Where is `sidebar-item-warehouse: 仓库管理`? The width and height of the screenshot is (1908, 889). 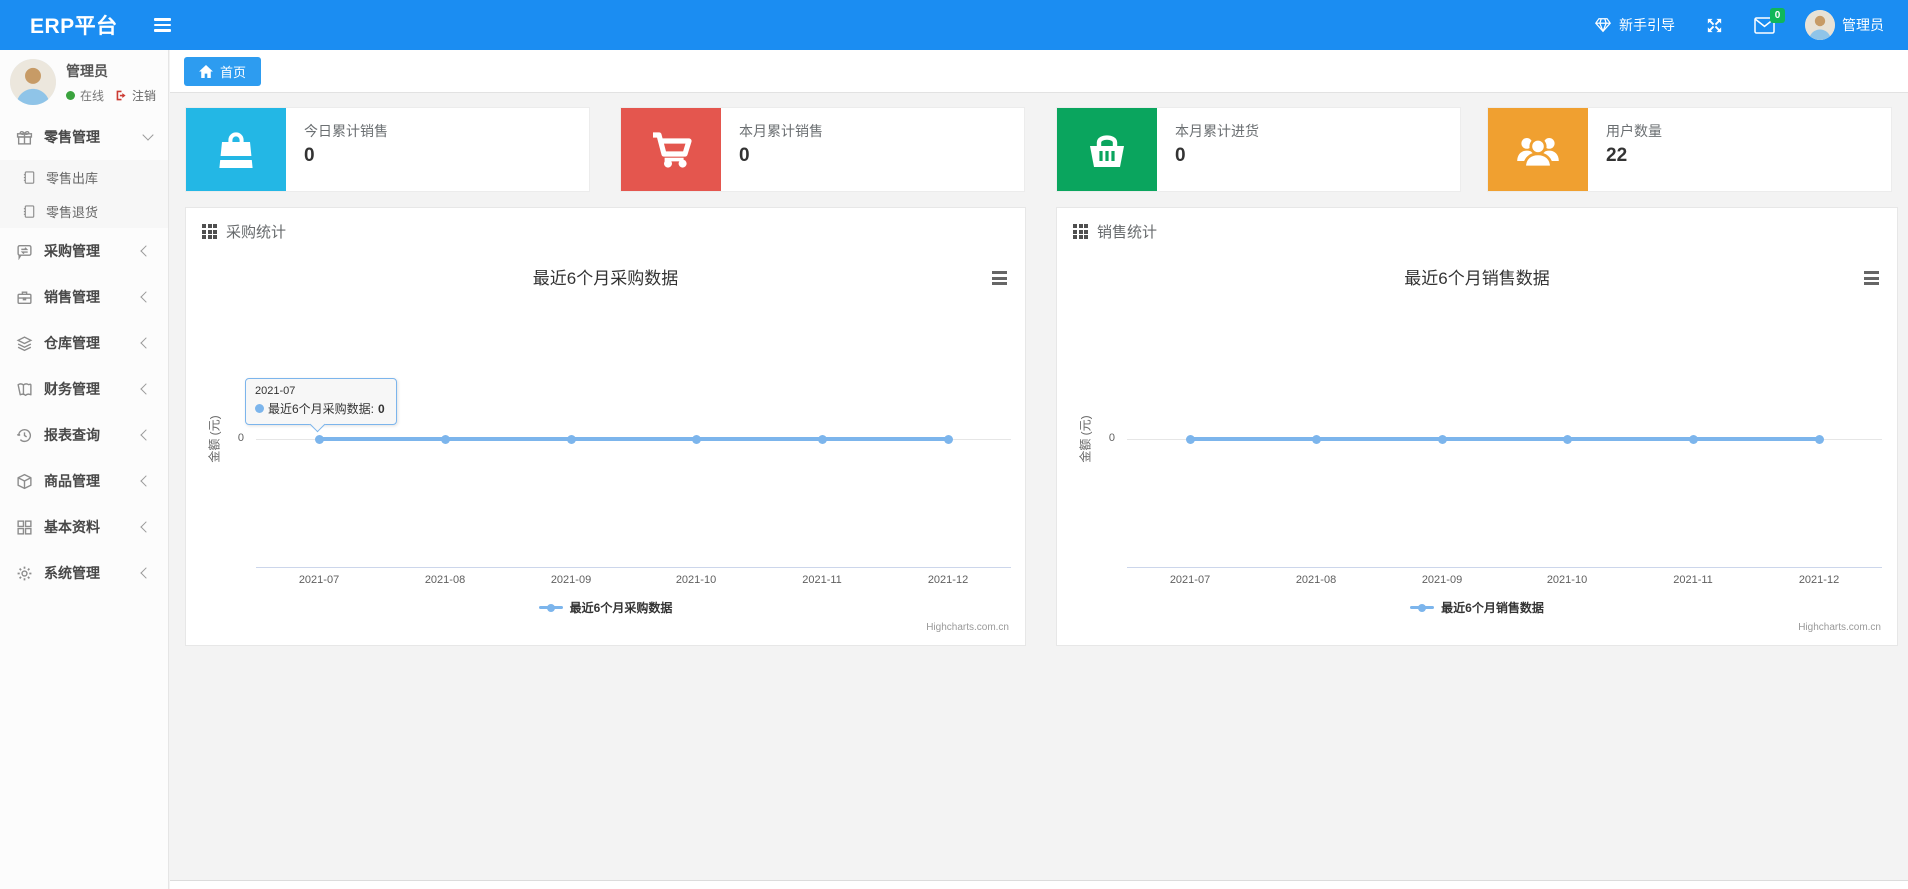
sidebar-item-warehouse: 仓库管理 is located at coordinates (84, 343).